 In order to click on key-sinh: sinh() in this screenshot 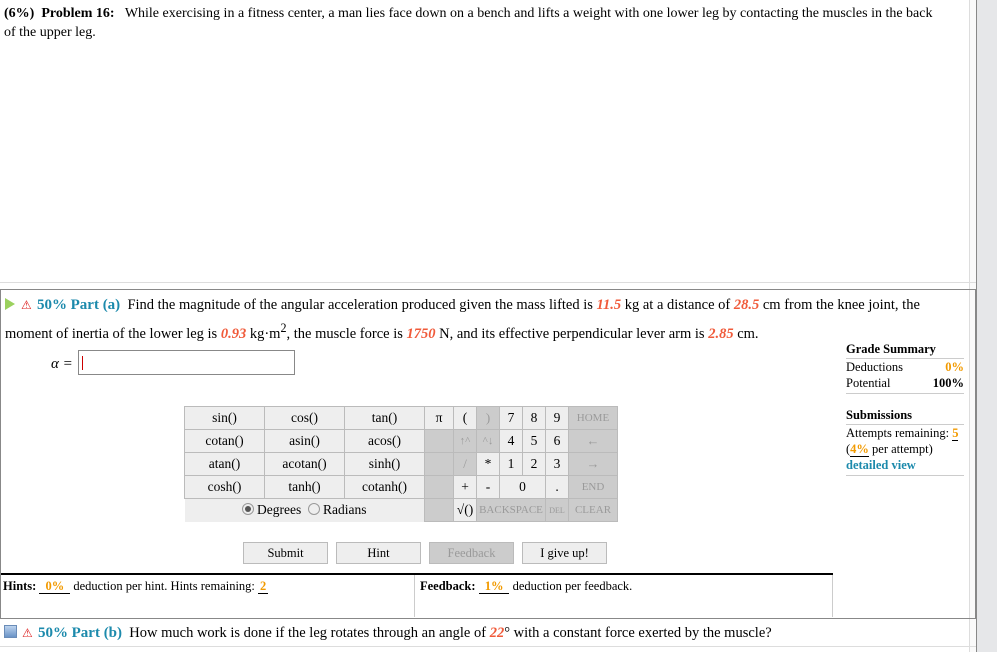, I will do `click(384, 464)`.